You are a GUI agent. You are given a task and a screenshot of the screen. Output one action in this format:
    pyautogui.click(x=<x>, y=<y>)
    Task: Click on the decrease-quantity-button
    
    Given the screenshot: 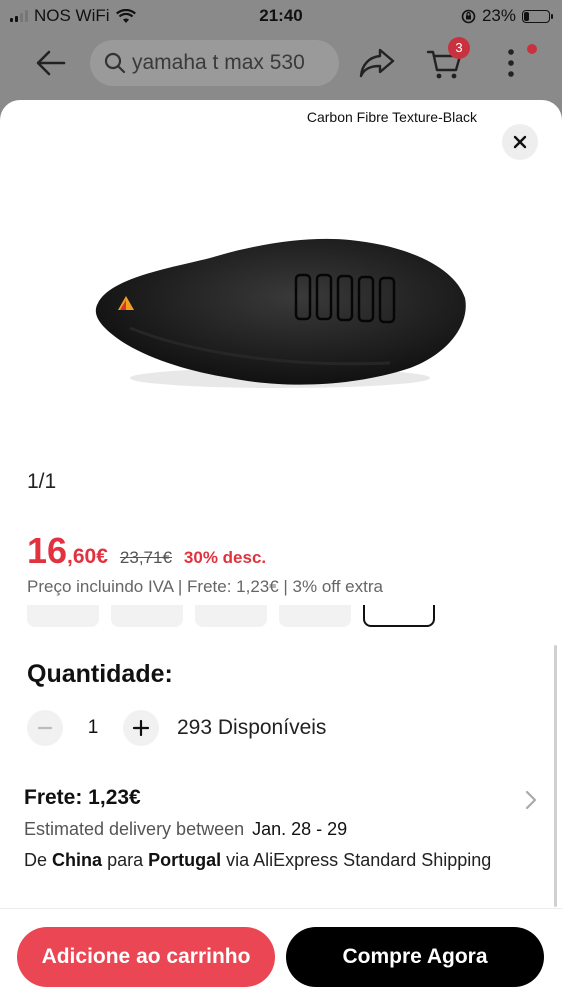 What is the action you would take?
    pyautogui.click(x=45, y=728)
    